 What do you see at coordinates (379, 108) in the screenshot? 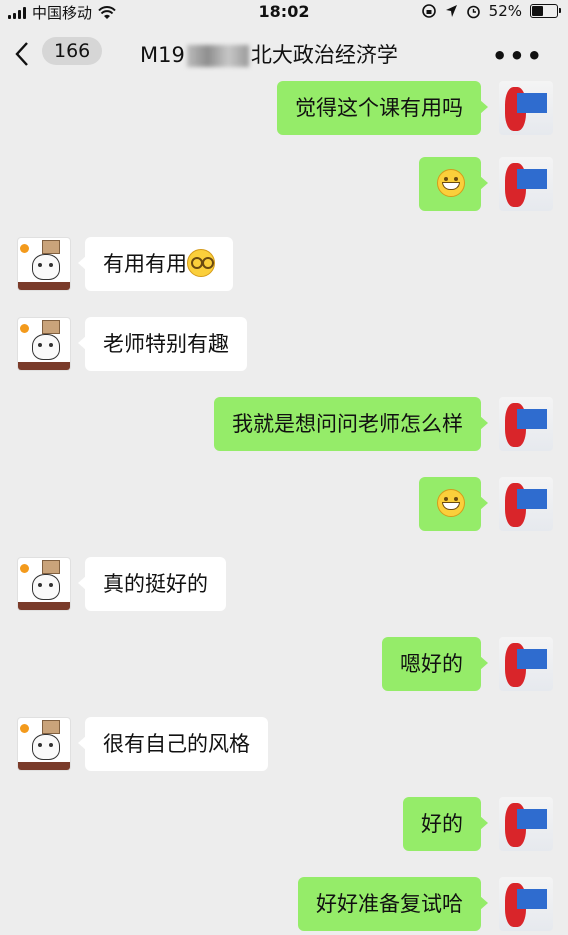
I see `message-text: 觉得这个课有用吗` at bounding box center [379, 108].